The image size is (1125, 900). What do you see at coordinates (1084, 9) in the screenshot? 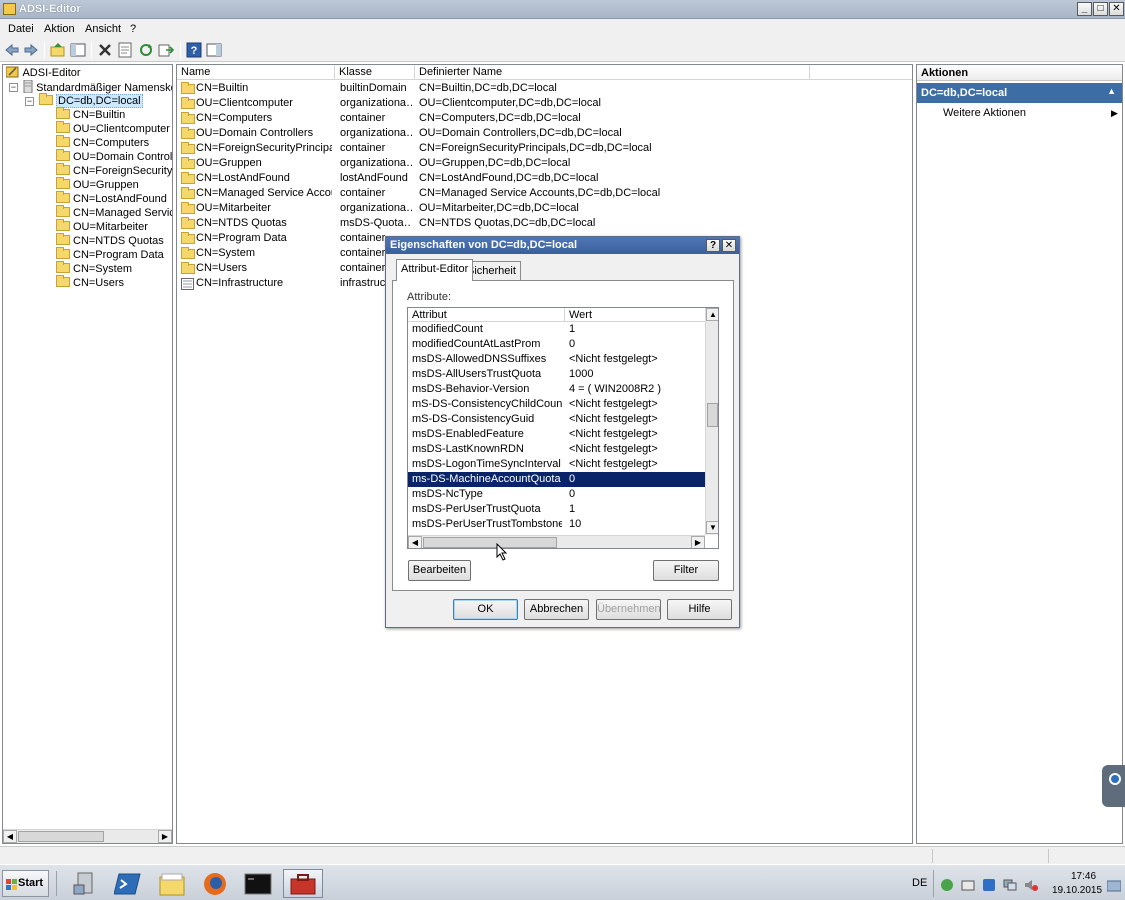
I see `minimize-button: _` at bounding box center [1084, 9].